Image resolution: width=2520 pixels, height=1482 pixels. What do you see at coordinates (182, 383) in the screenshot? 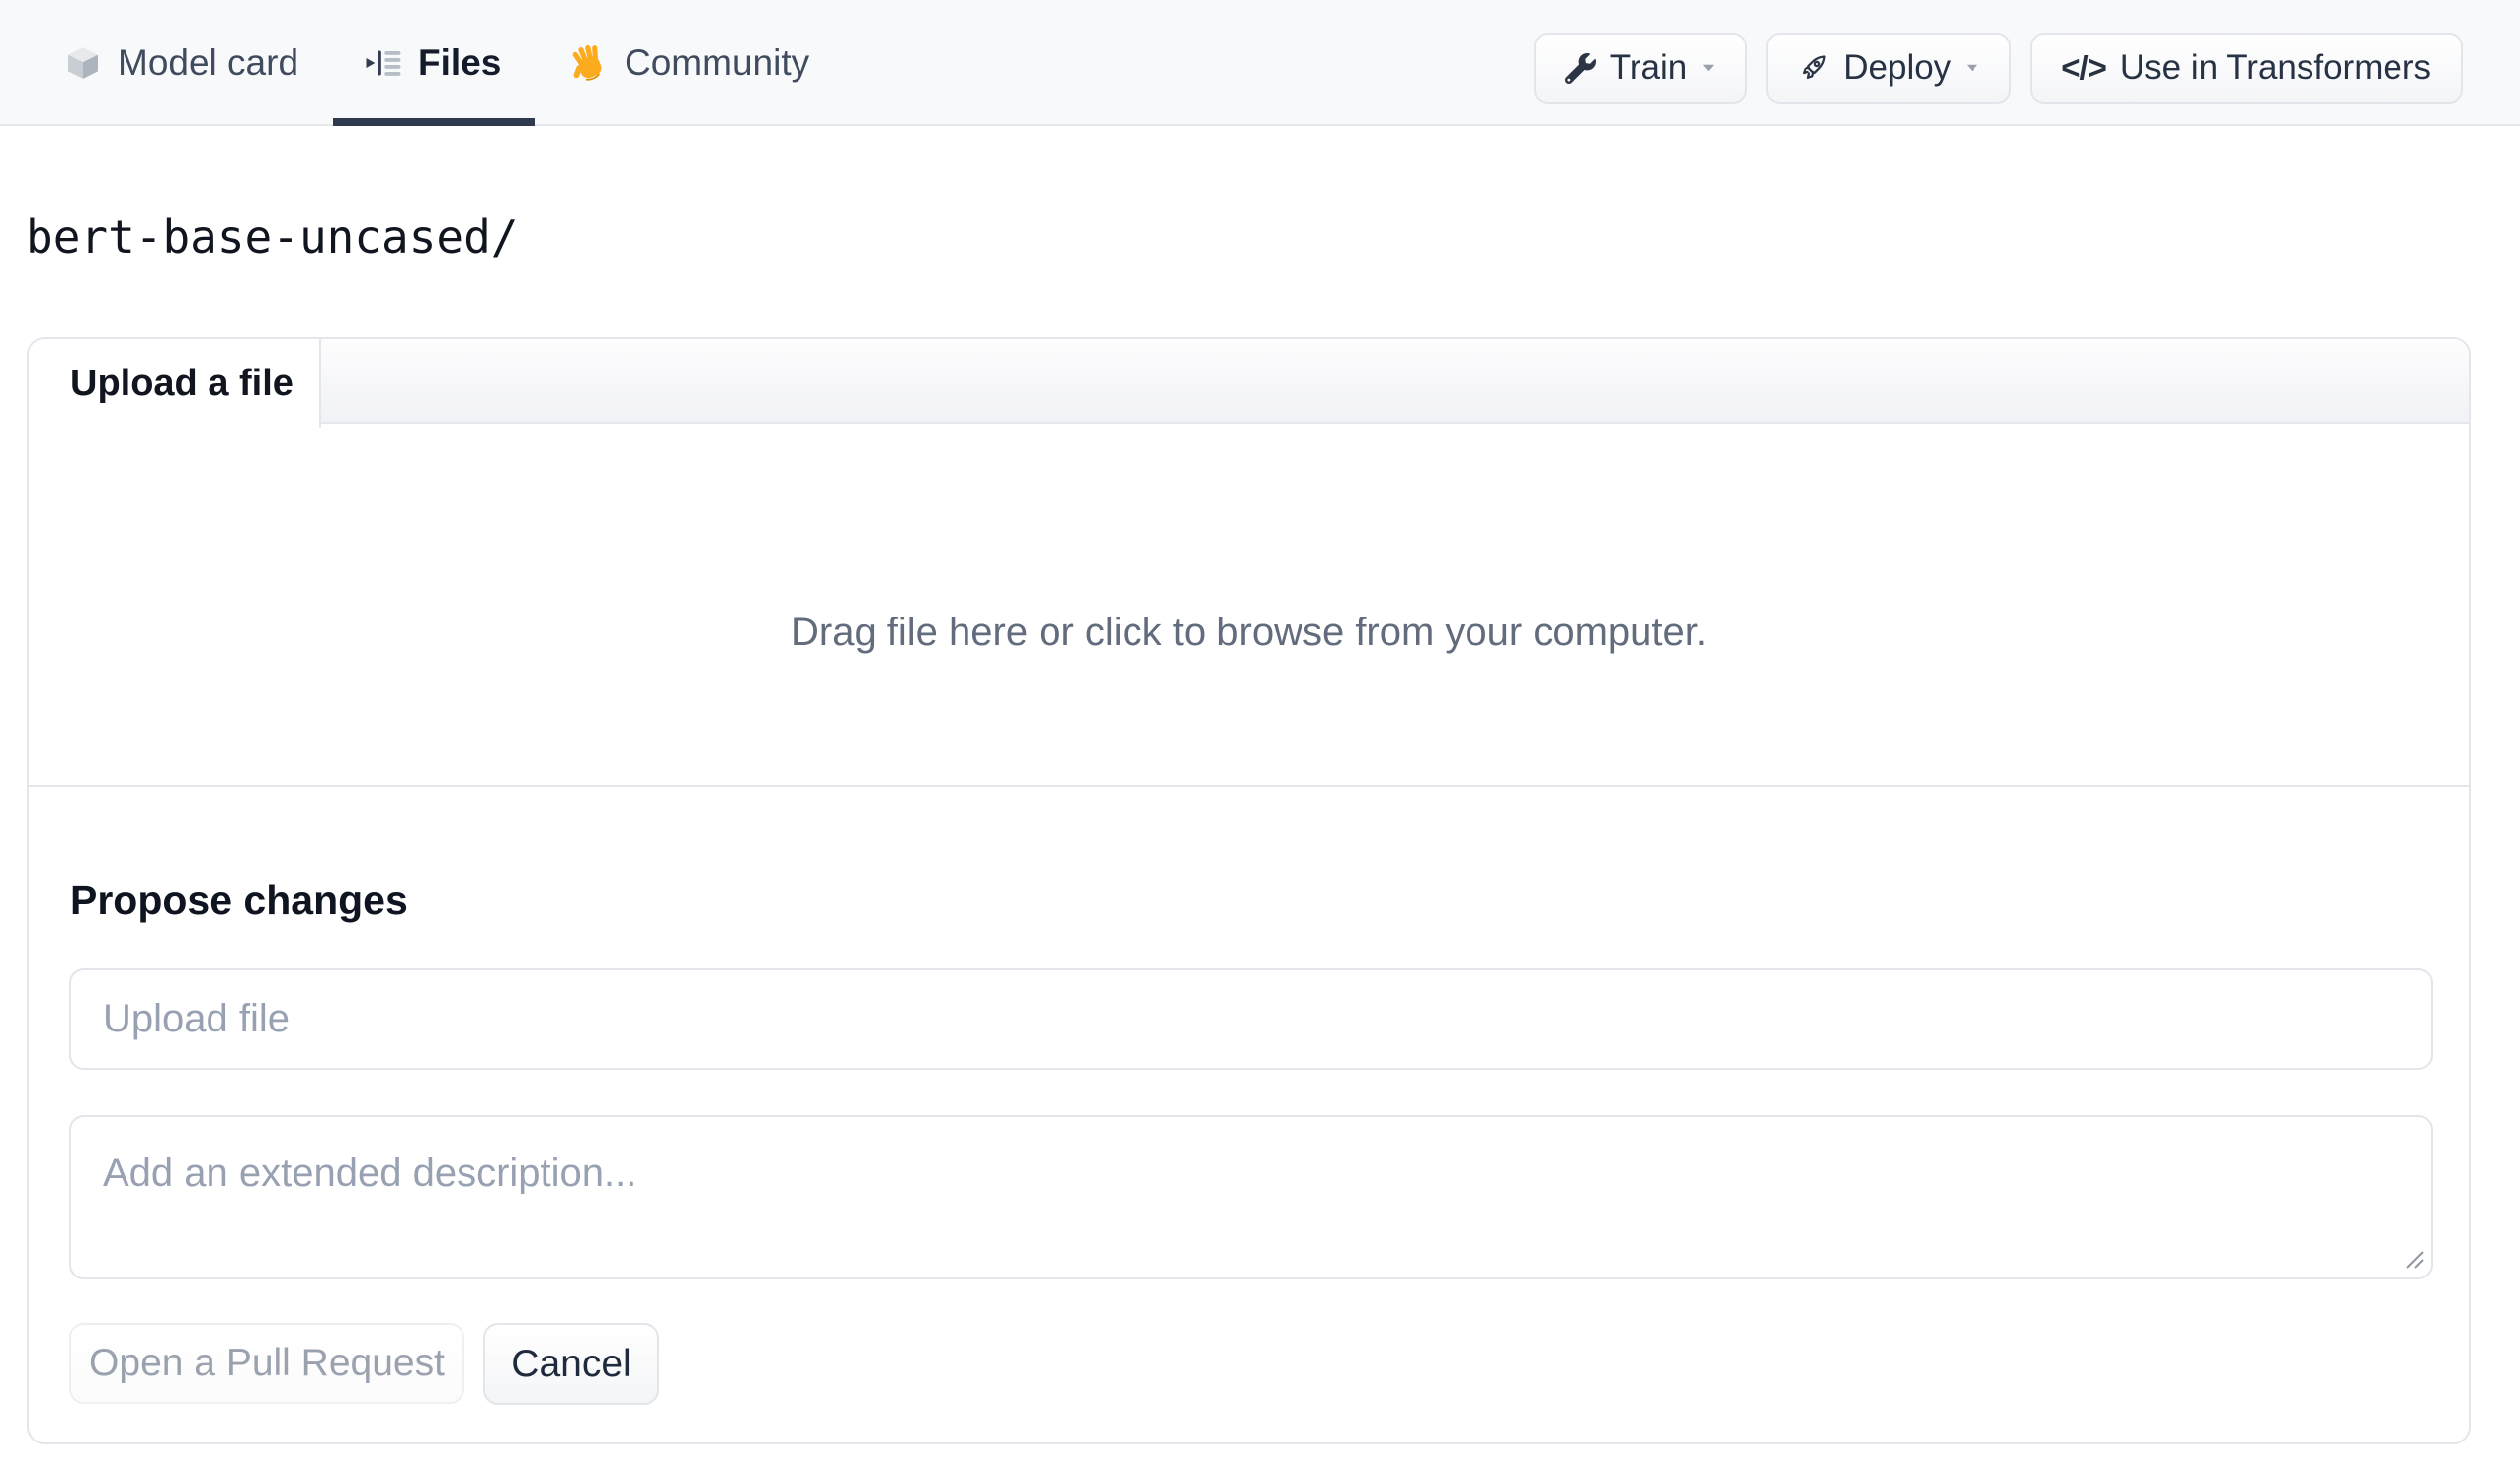
I see `tab-label: Upload a file` at bounding box center [182, 383].